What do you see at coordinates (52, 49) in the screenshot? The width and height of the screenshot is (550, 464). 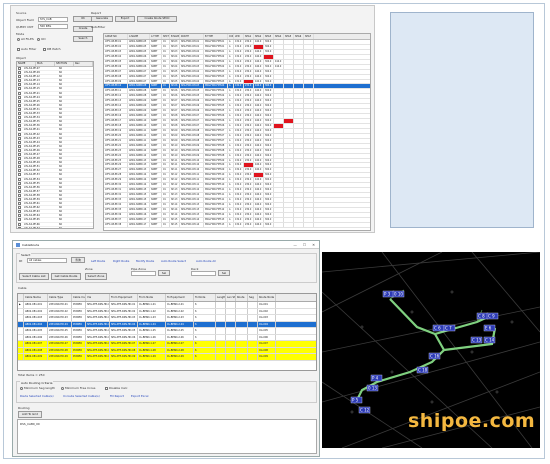 I see `db-patch-checkbox: DB Patch` at bounding box center [52, 49].